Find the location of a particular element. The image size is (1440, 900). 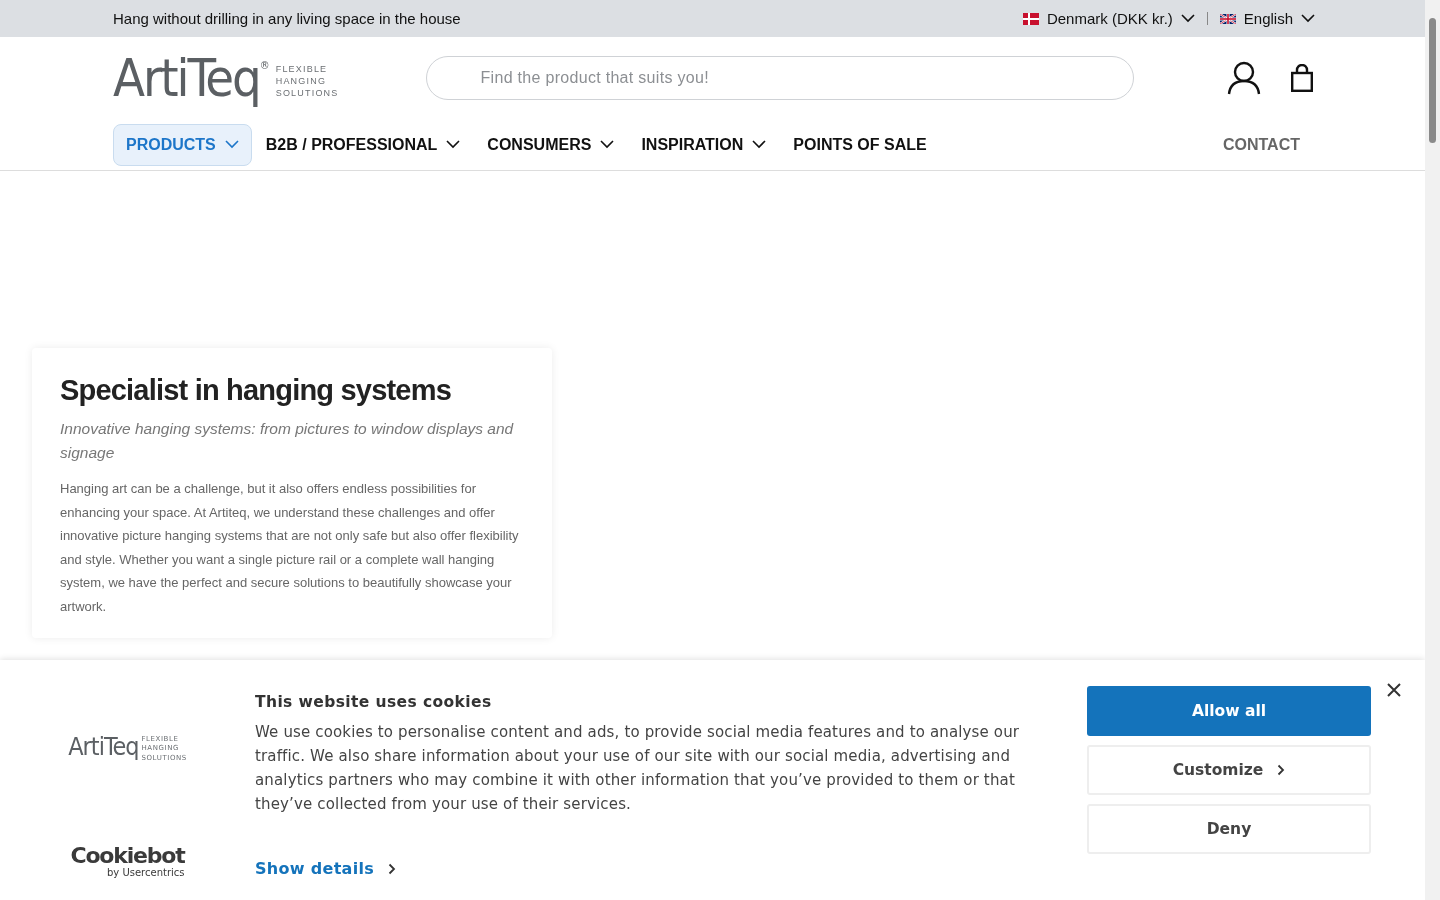

scrollbar is located at coordinates (1432, 450).